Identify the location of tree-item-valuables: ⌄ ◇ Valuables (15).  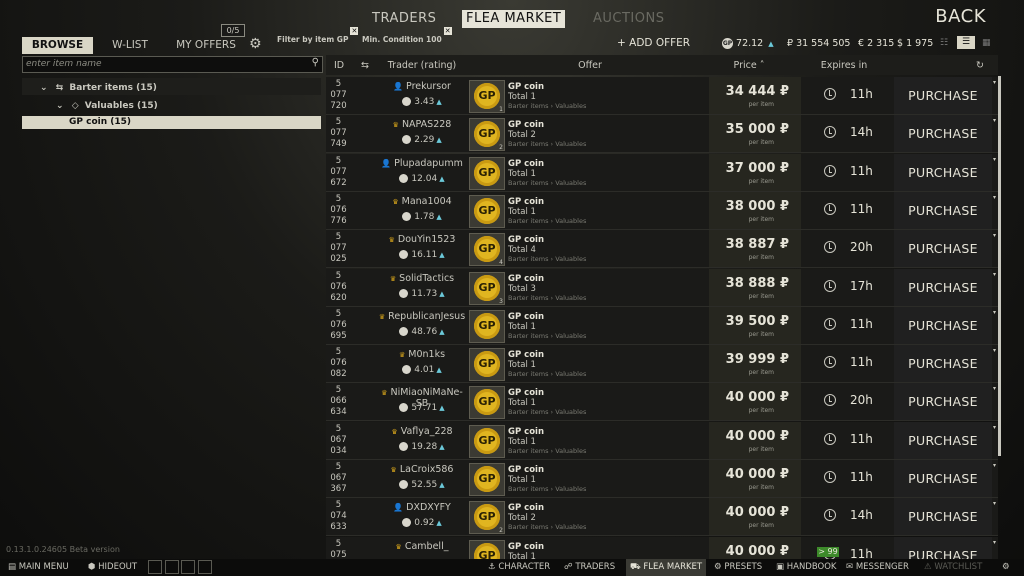
(188, 106).